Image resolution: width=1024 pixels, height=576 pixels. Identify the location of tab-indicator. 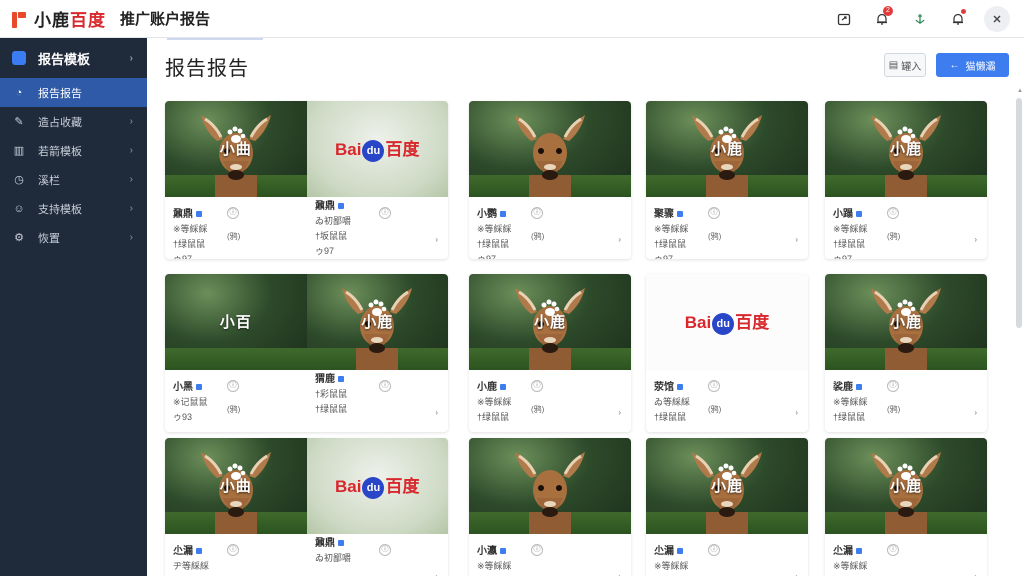
(215, 39).